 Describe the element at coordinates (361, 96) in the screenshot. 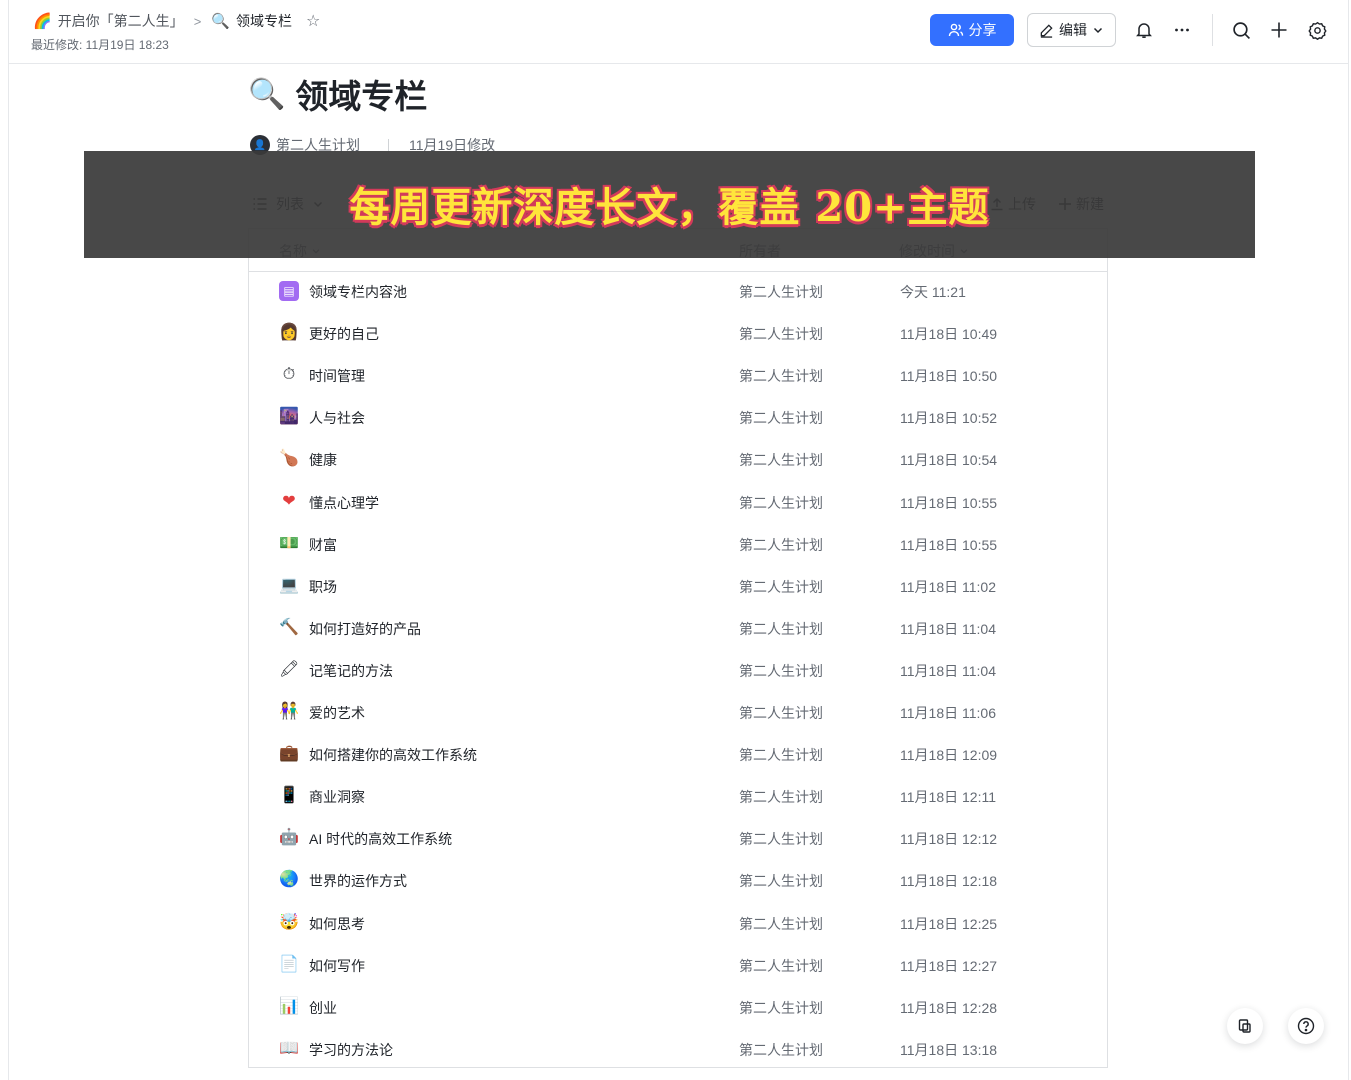

I see `page-title-text: 领域专栏` at that location.